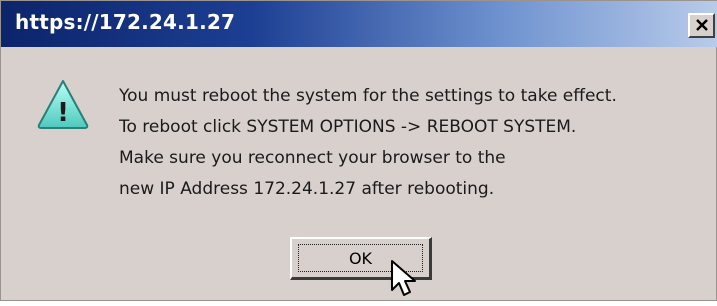 Image resolution: width=717 pixels, height=306 pixels. I want to click on close-icon, so click(702, 26).